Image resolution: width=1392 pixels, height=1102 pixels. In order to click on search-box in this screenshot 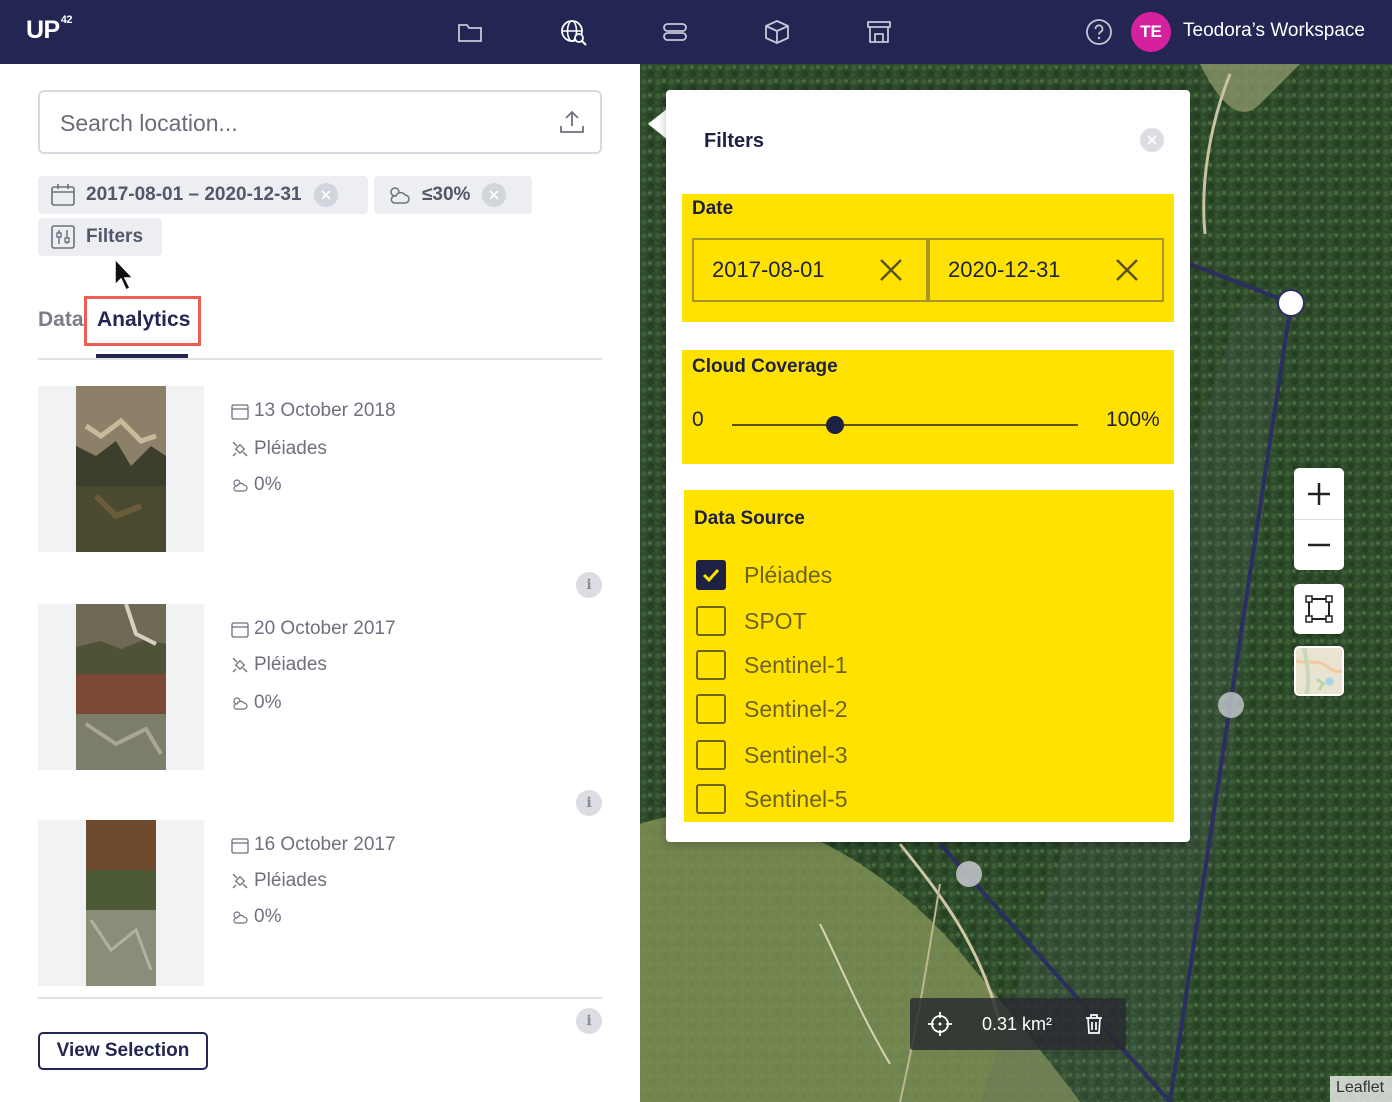, I will do `click(320, 122)`.